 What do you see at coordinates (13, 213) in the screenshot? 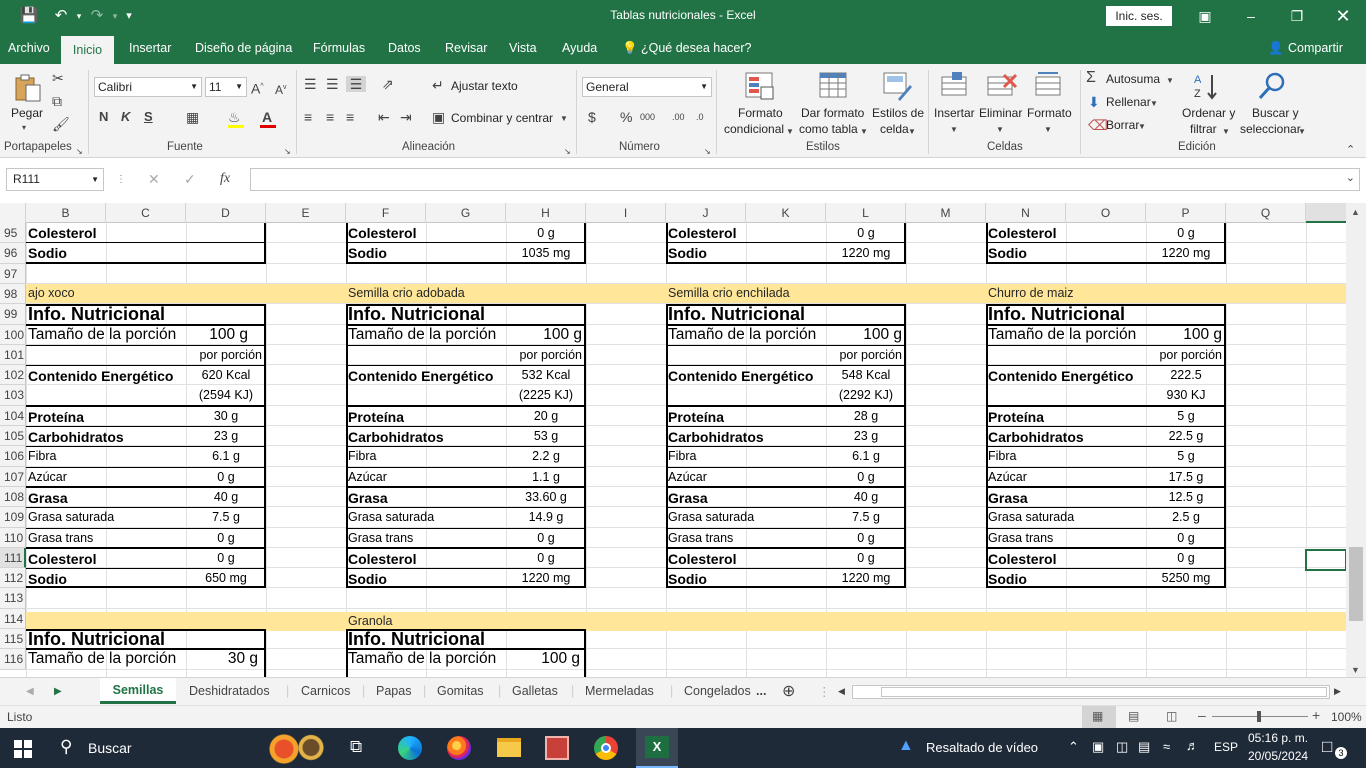
I see `select-all-corner` at bounding box center [13, 213].